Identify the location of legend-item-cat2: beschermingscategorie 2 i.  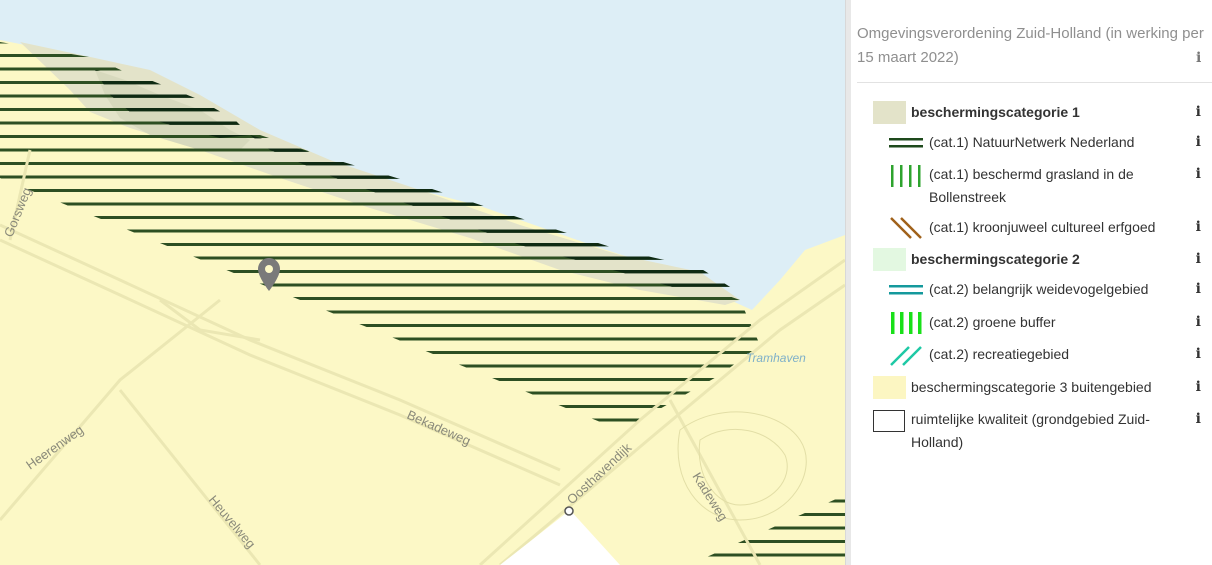
(1031, 260).